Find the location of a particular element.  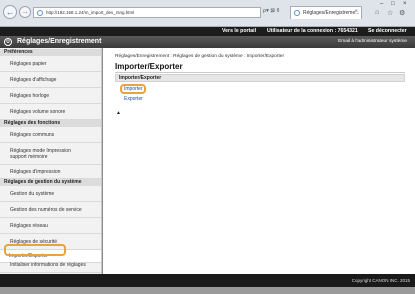

sidebar-item-initialize: Initialiser informations de réglages is located at coordinates (50, 265).